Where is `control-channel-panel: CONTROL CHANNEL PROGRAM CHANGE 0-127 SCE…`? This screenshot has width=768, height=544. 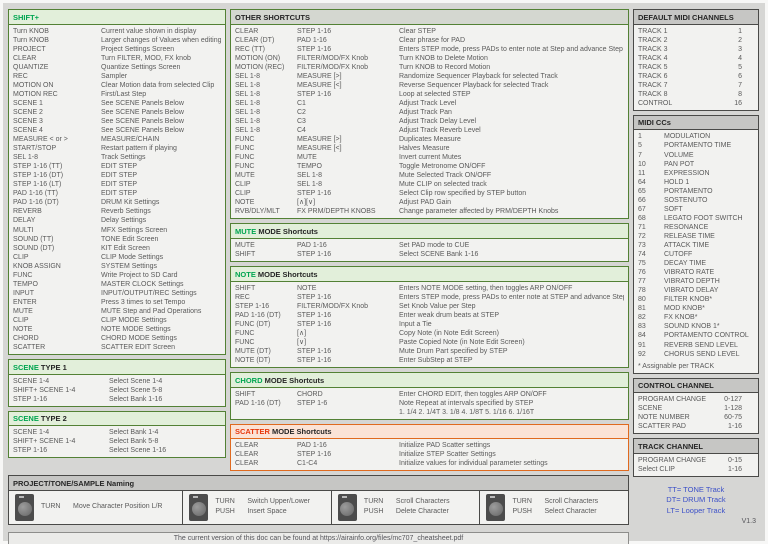 control-channel-panel: CONTROL CHANNEL PROGRAM CHANGE 0-127 SCE… is located at coordinates (696, 406).